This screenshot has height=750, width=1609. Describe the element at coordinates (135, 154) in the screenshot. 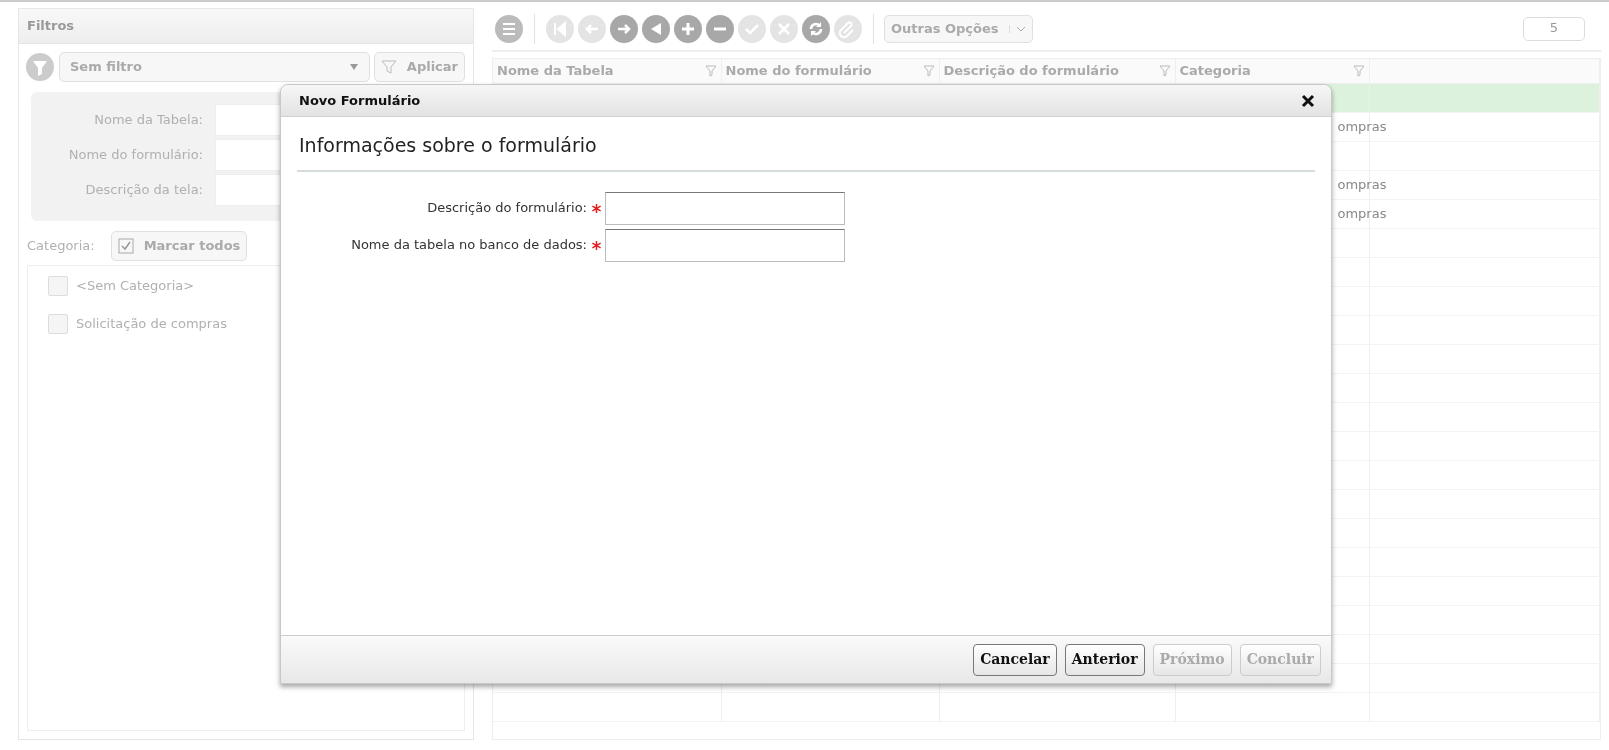

I see `field-label: Nome do formulário:` at that location.